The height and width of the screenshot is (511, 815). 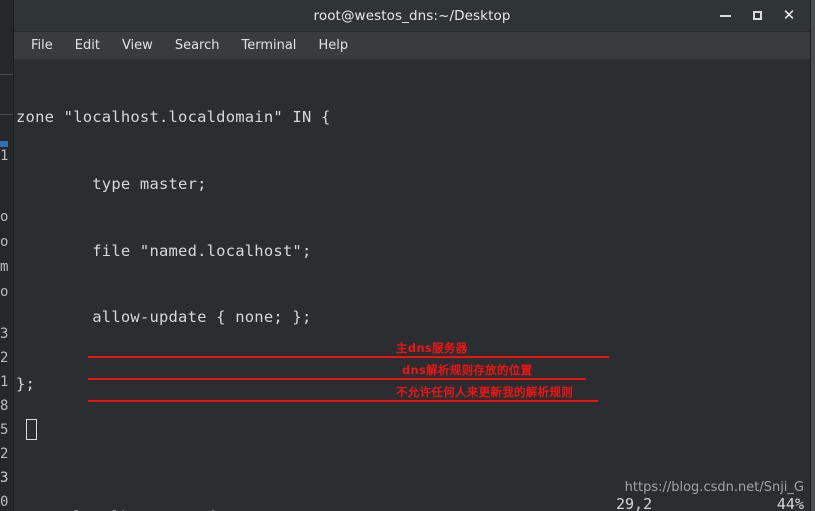 What do you see at coordinates (714, 487) in the screenshot?
I see `watermark: https://blog.csdn.net/Snji_G` at bounding box center [714, 487].